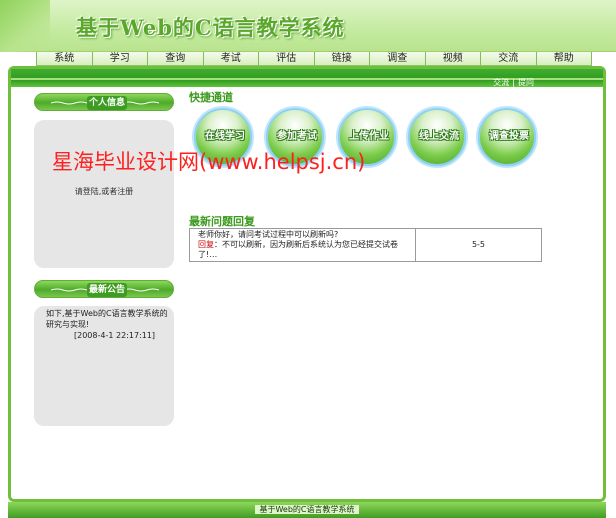  Describe the element at coordinates (453, 58) in the screenshot. I see `nav-item-video: 视频` at that location.